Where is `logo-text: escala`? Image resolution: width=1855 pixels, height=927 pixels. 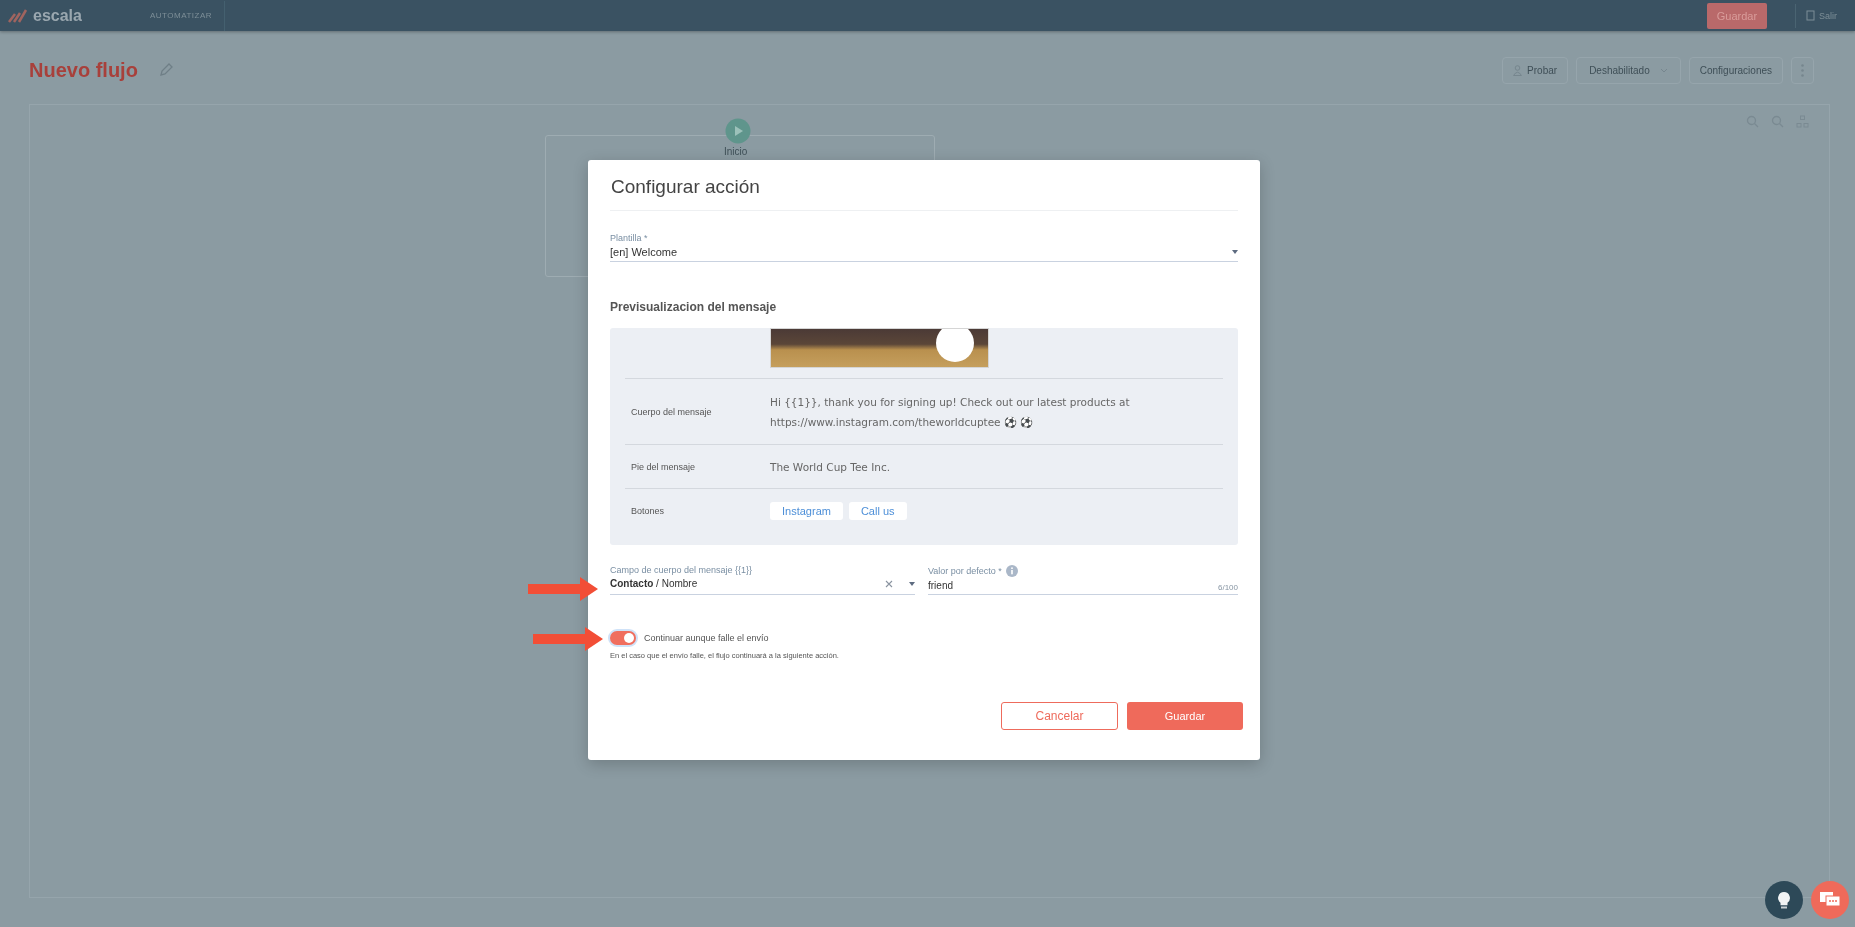 logo-text: escala is located at coordinates (57, 15).